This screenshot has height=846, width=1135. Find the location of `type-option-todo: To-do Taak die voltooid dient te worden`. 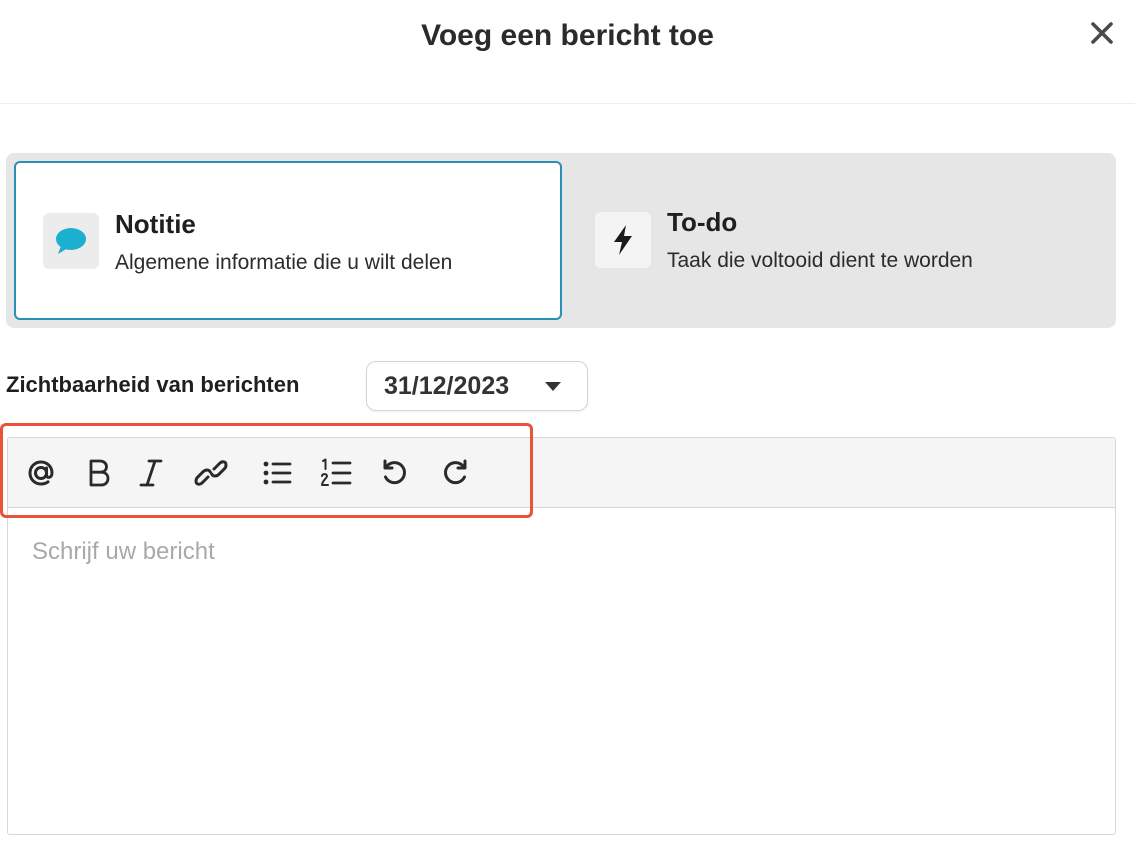

type-option-todo: To-do Taak die voltooid dient te worden is located at coordinates (841, 240).